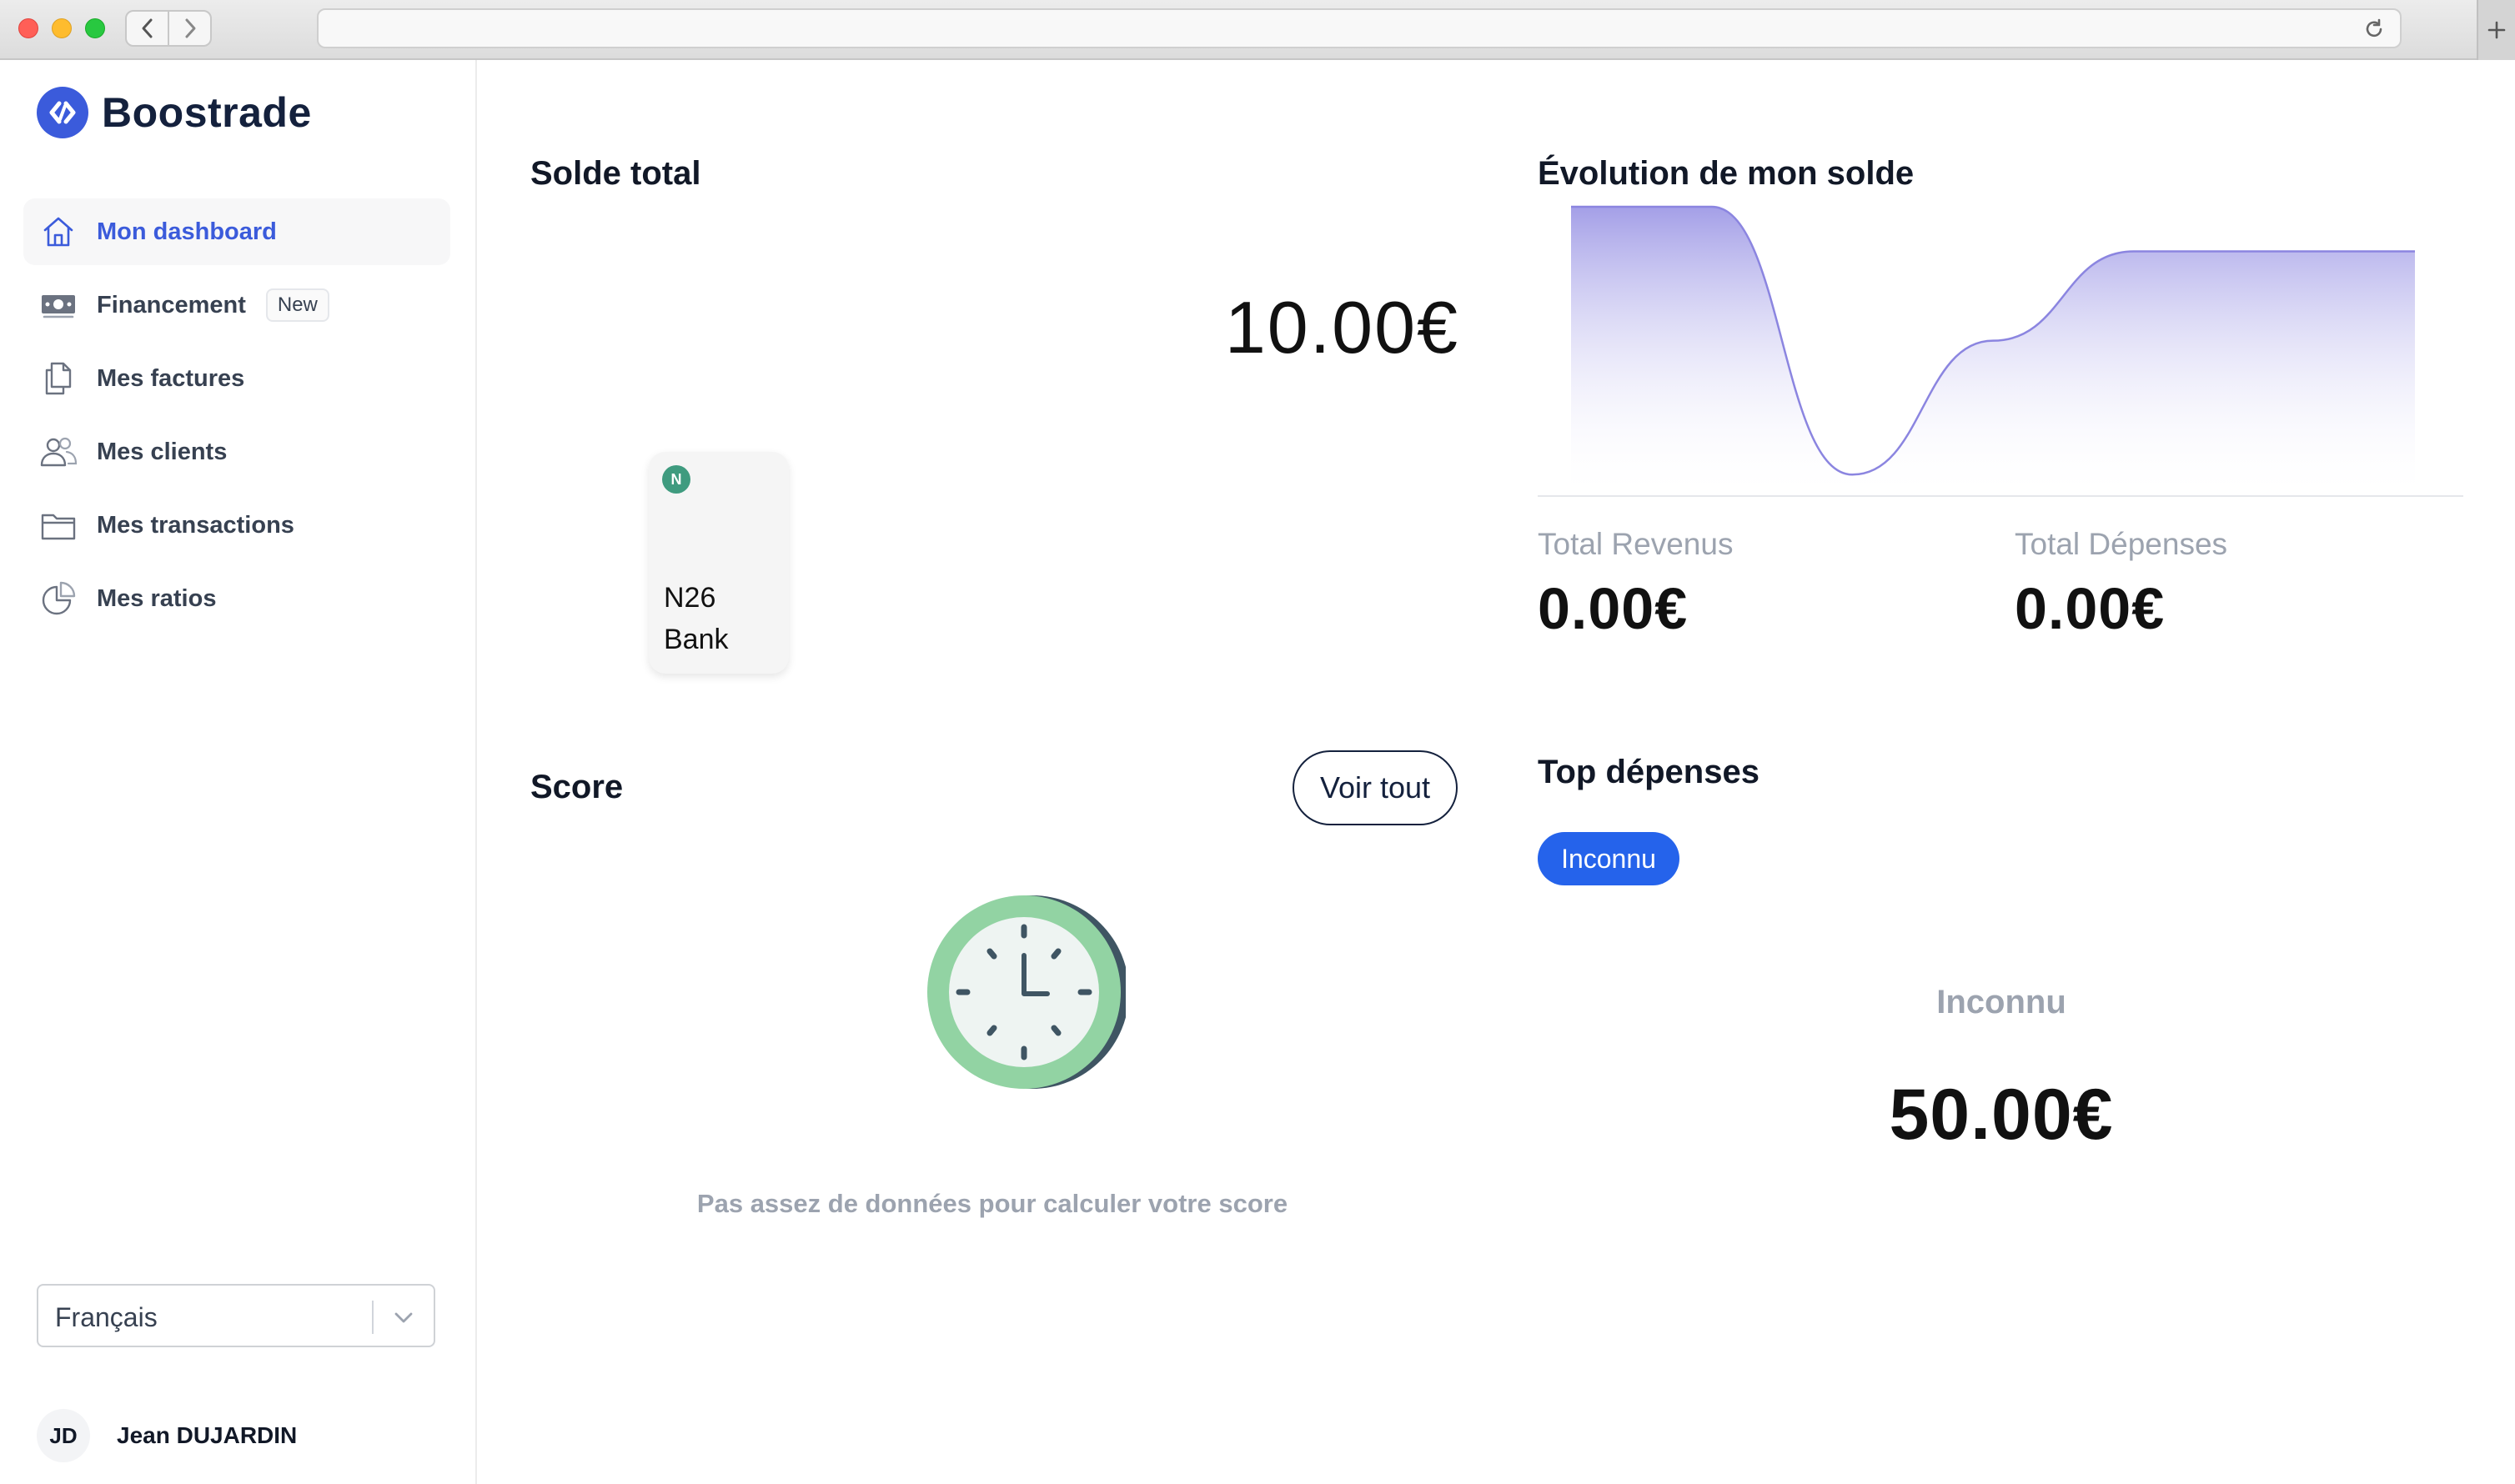 Image resolution: width=2515 pixels, height=1484 pixels. I want to click on total-depenses-value: 0.00€, so click(2090, 608).